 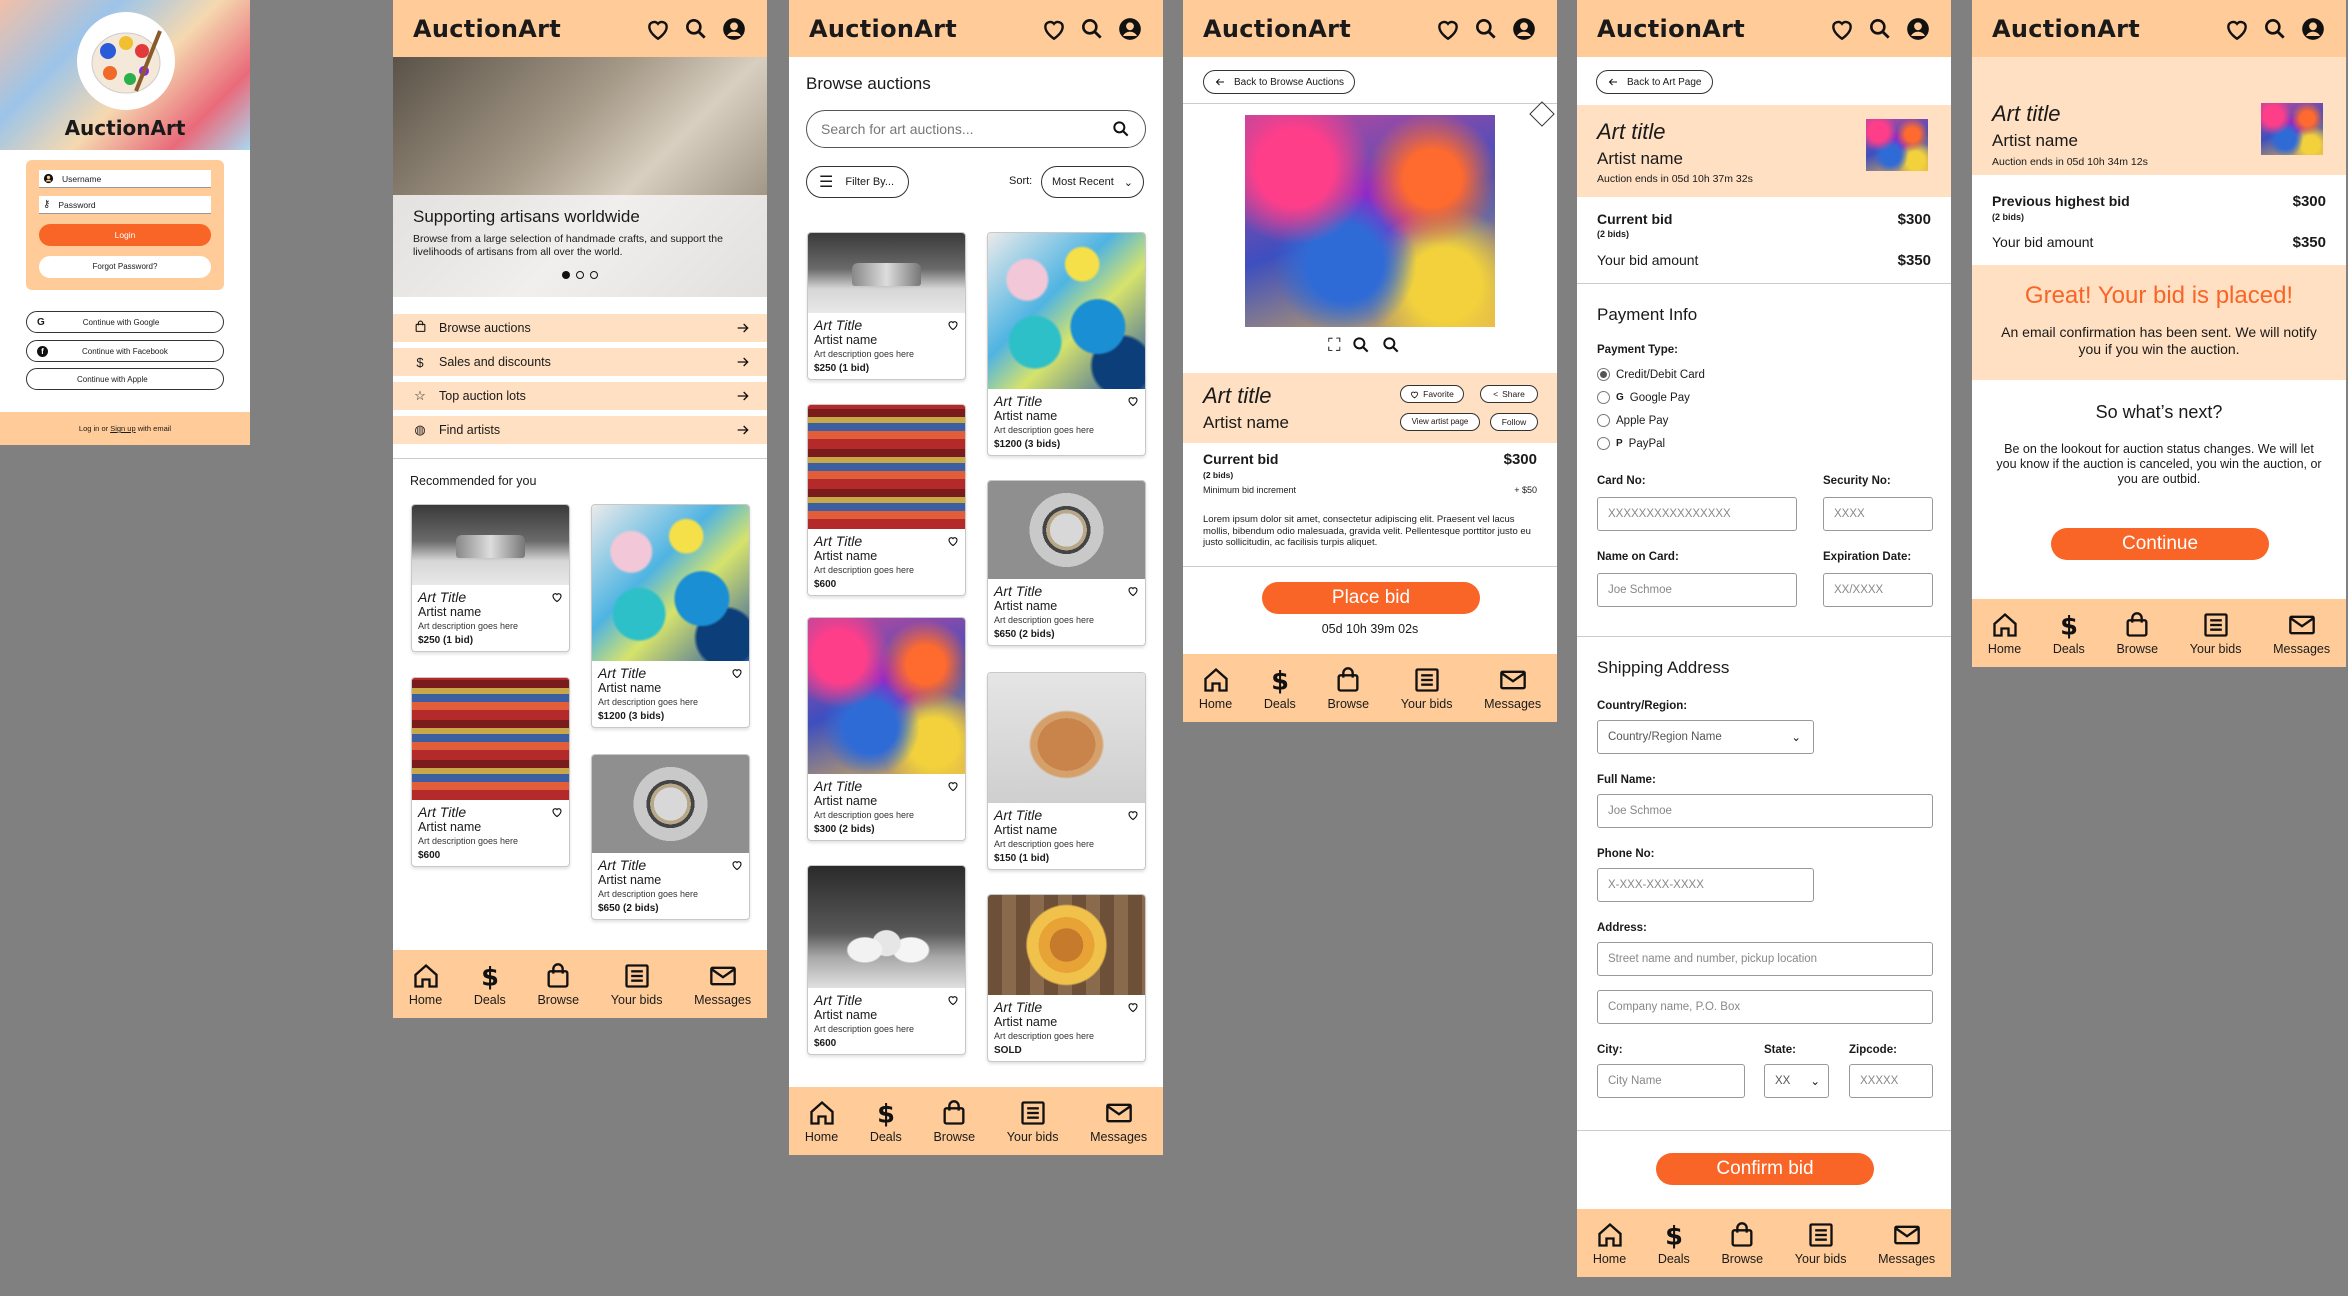 What do you see at coordinates (1432, 394) in the screenshot?
I see `favorite-button: Favorite` at bounding box center [1432, 394].